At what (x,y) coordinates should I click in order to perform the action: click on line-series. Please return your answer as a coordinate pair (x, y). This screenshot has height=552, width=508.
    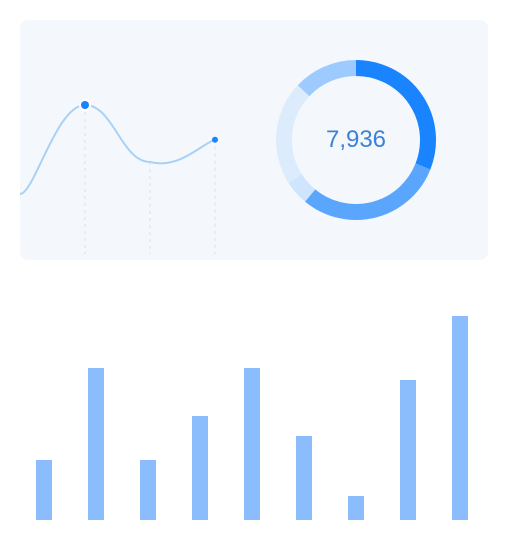
    Looking at the image, I should click on (117, 149).